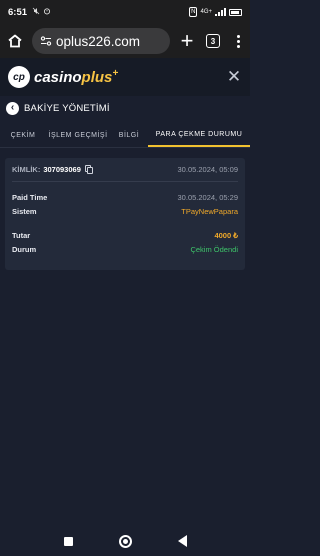 The width and height of the screenshot is (320, 556). Describe the element at coordinates (214, 249) in the screenshot. I see `status-value: Çekim Ödendi` at that location.